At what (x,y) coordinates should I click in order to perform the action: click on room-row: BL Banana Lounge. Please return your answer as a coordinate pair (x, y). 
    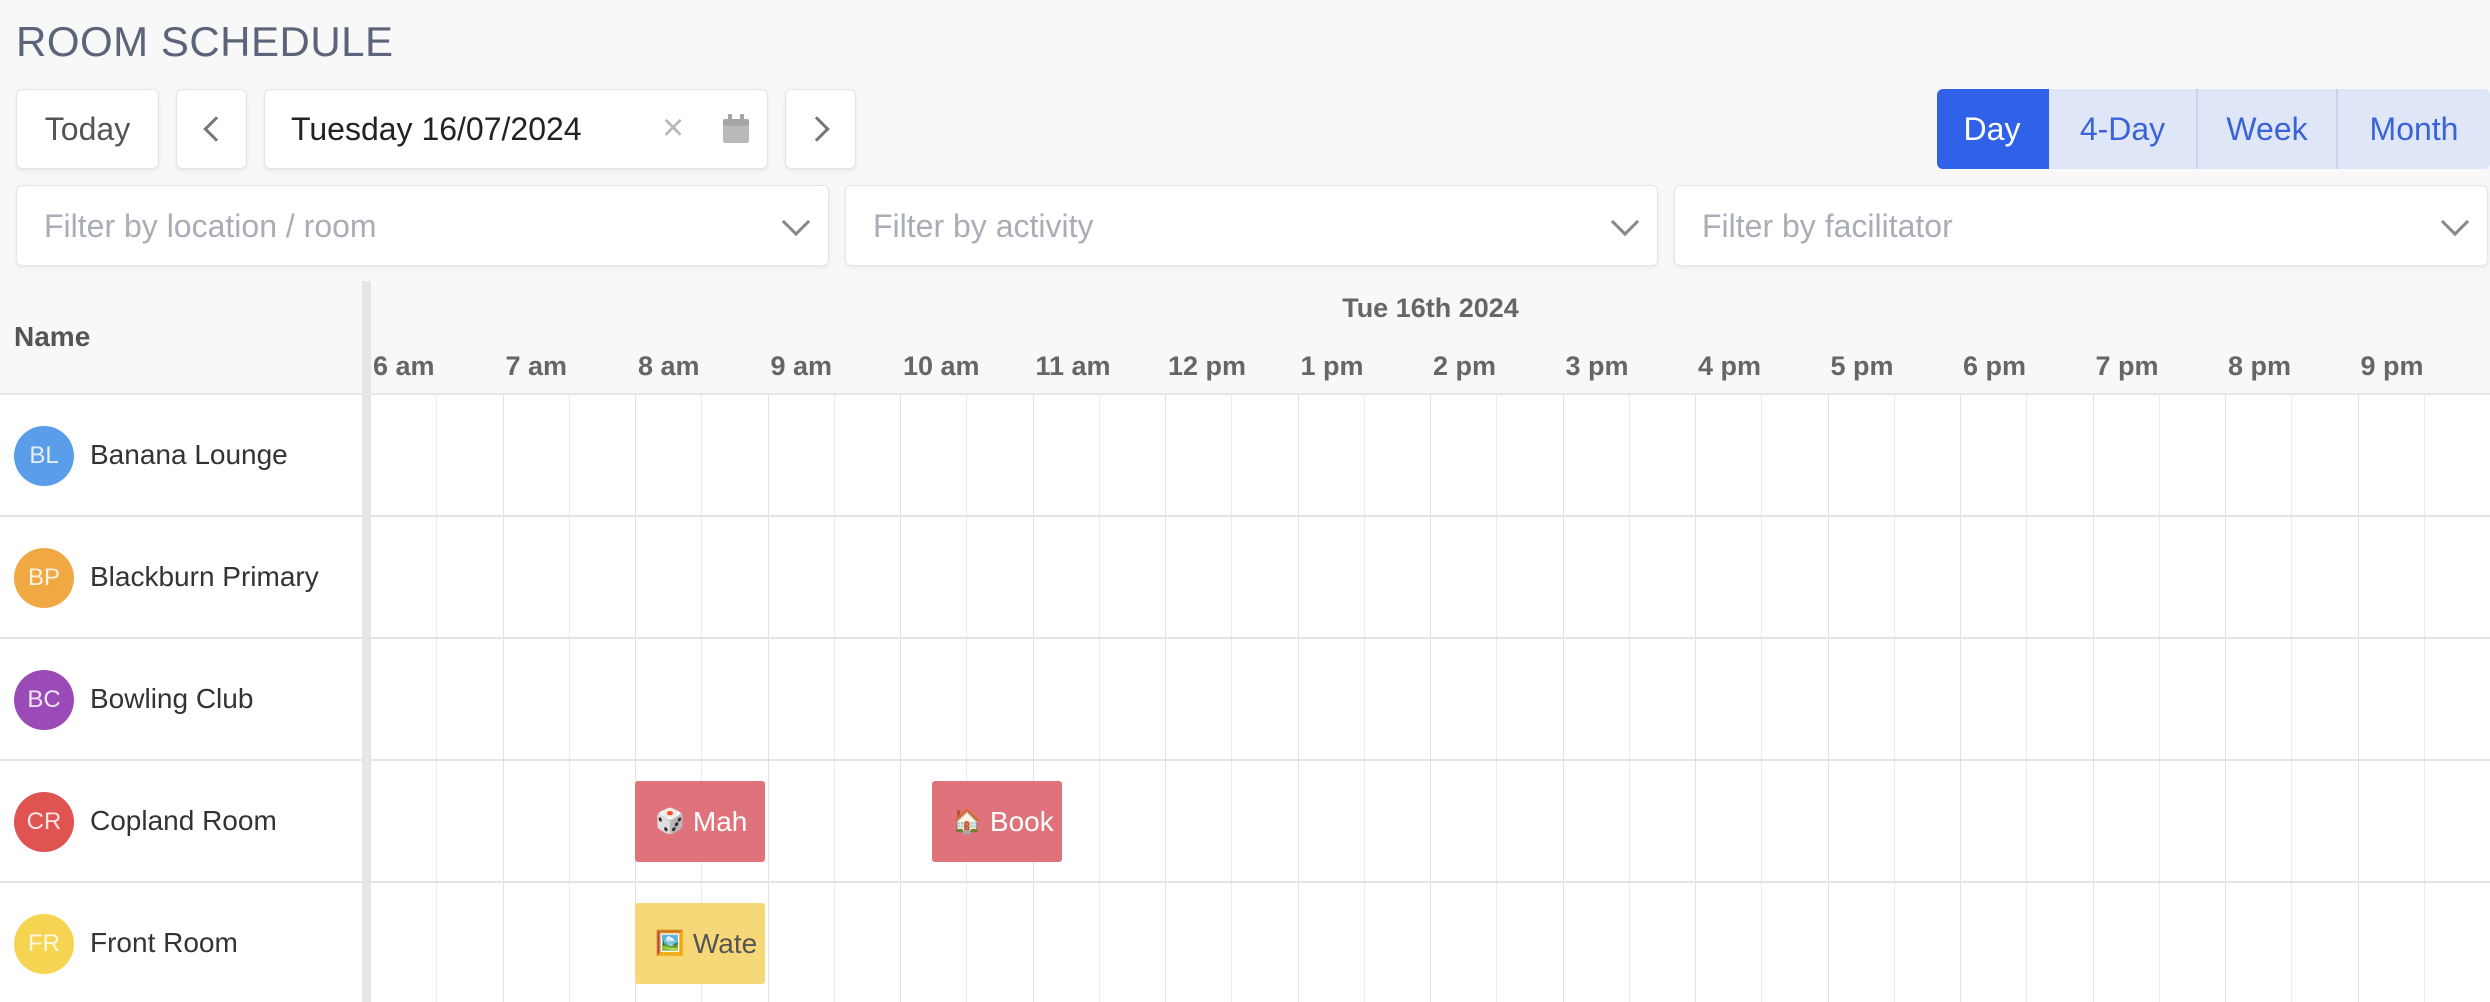
    Looking at the image, I should click on (1245, 456).